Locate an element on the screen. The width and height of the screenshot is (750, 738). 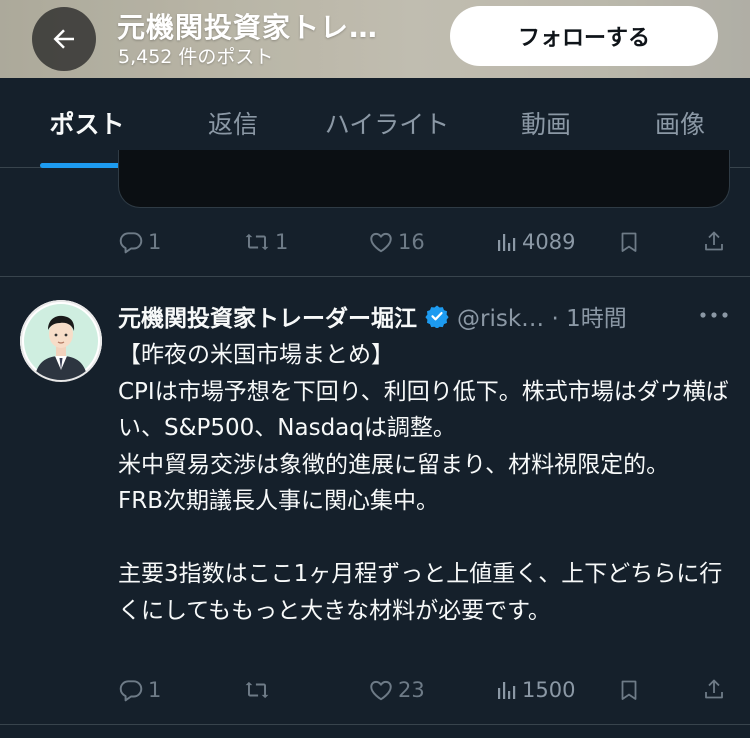
back-button is located at coordinates (64, 39).